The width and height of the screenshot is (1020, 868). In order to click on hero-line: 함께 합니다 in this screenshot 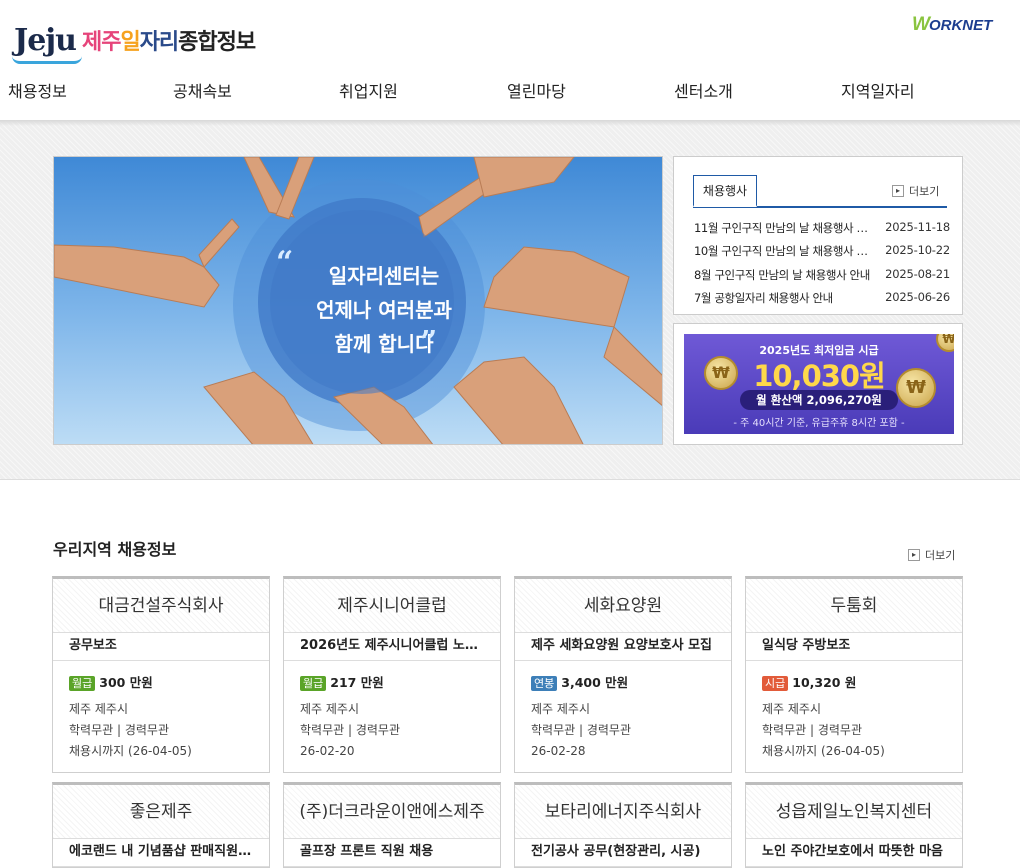, I will do `click(384, 344)`.